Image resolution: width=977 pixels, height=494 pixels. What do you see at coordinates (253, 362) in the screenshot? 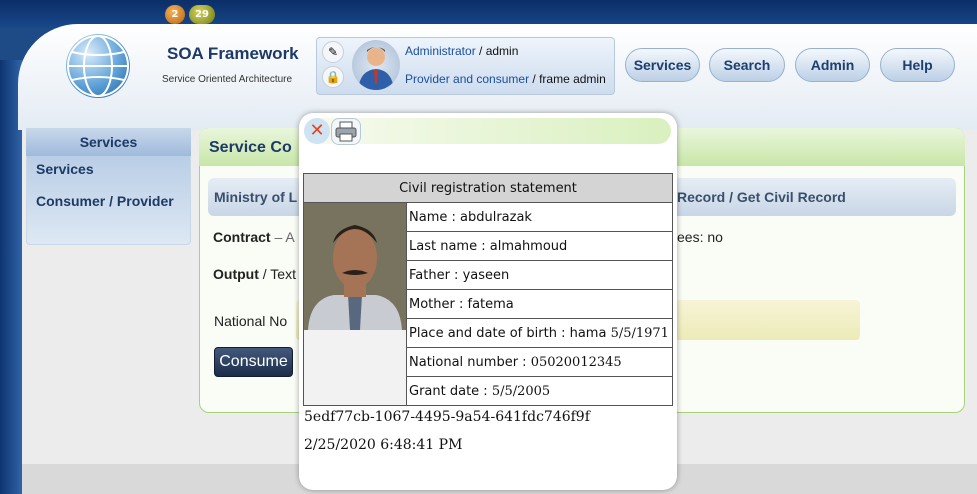
I see `consume-button: Consume` at bounding box center [253, 362].